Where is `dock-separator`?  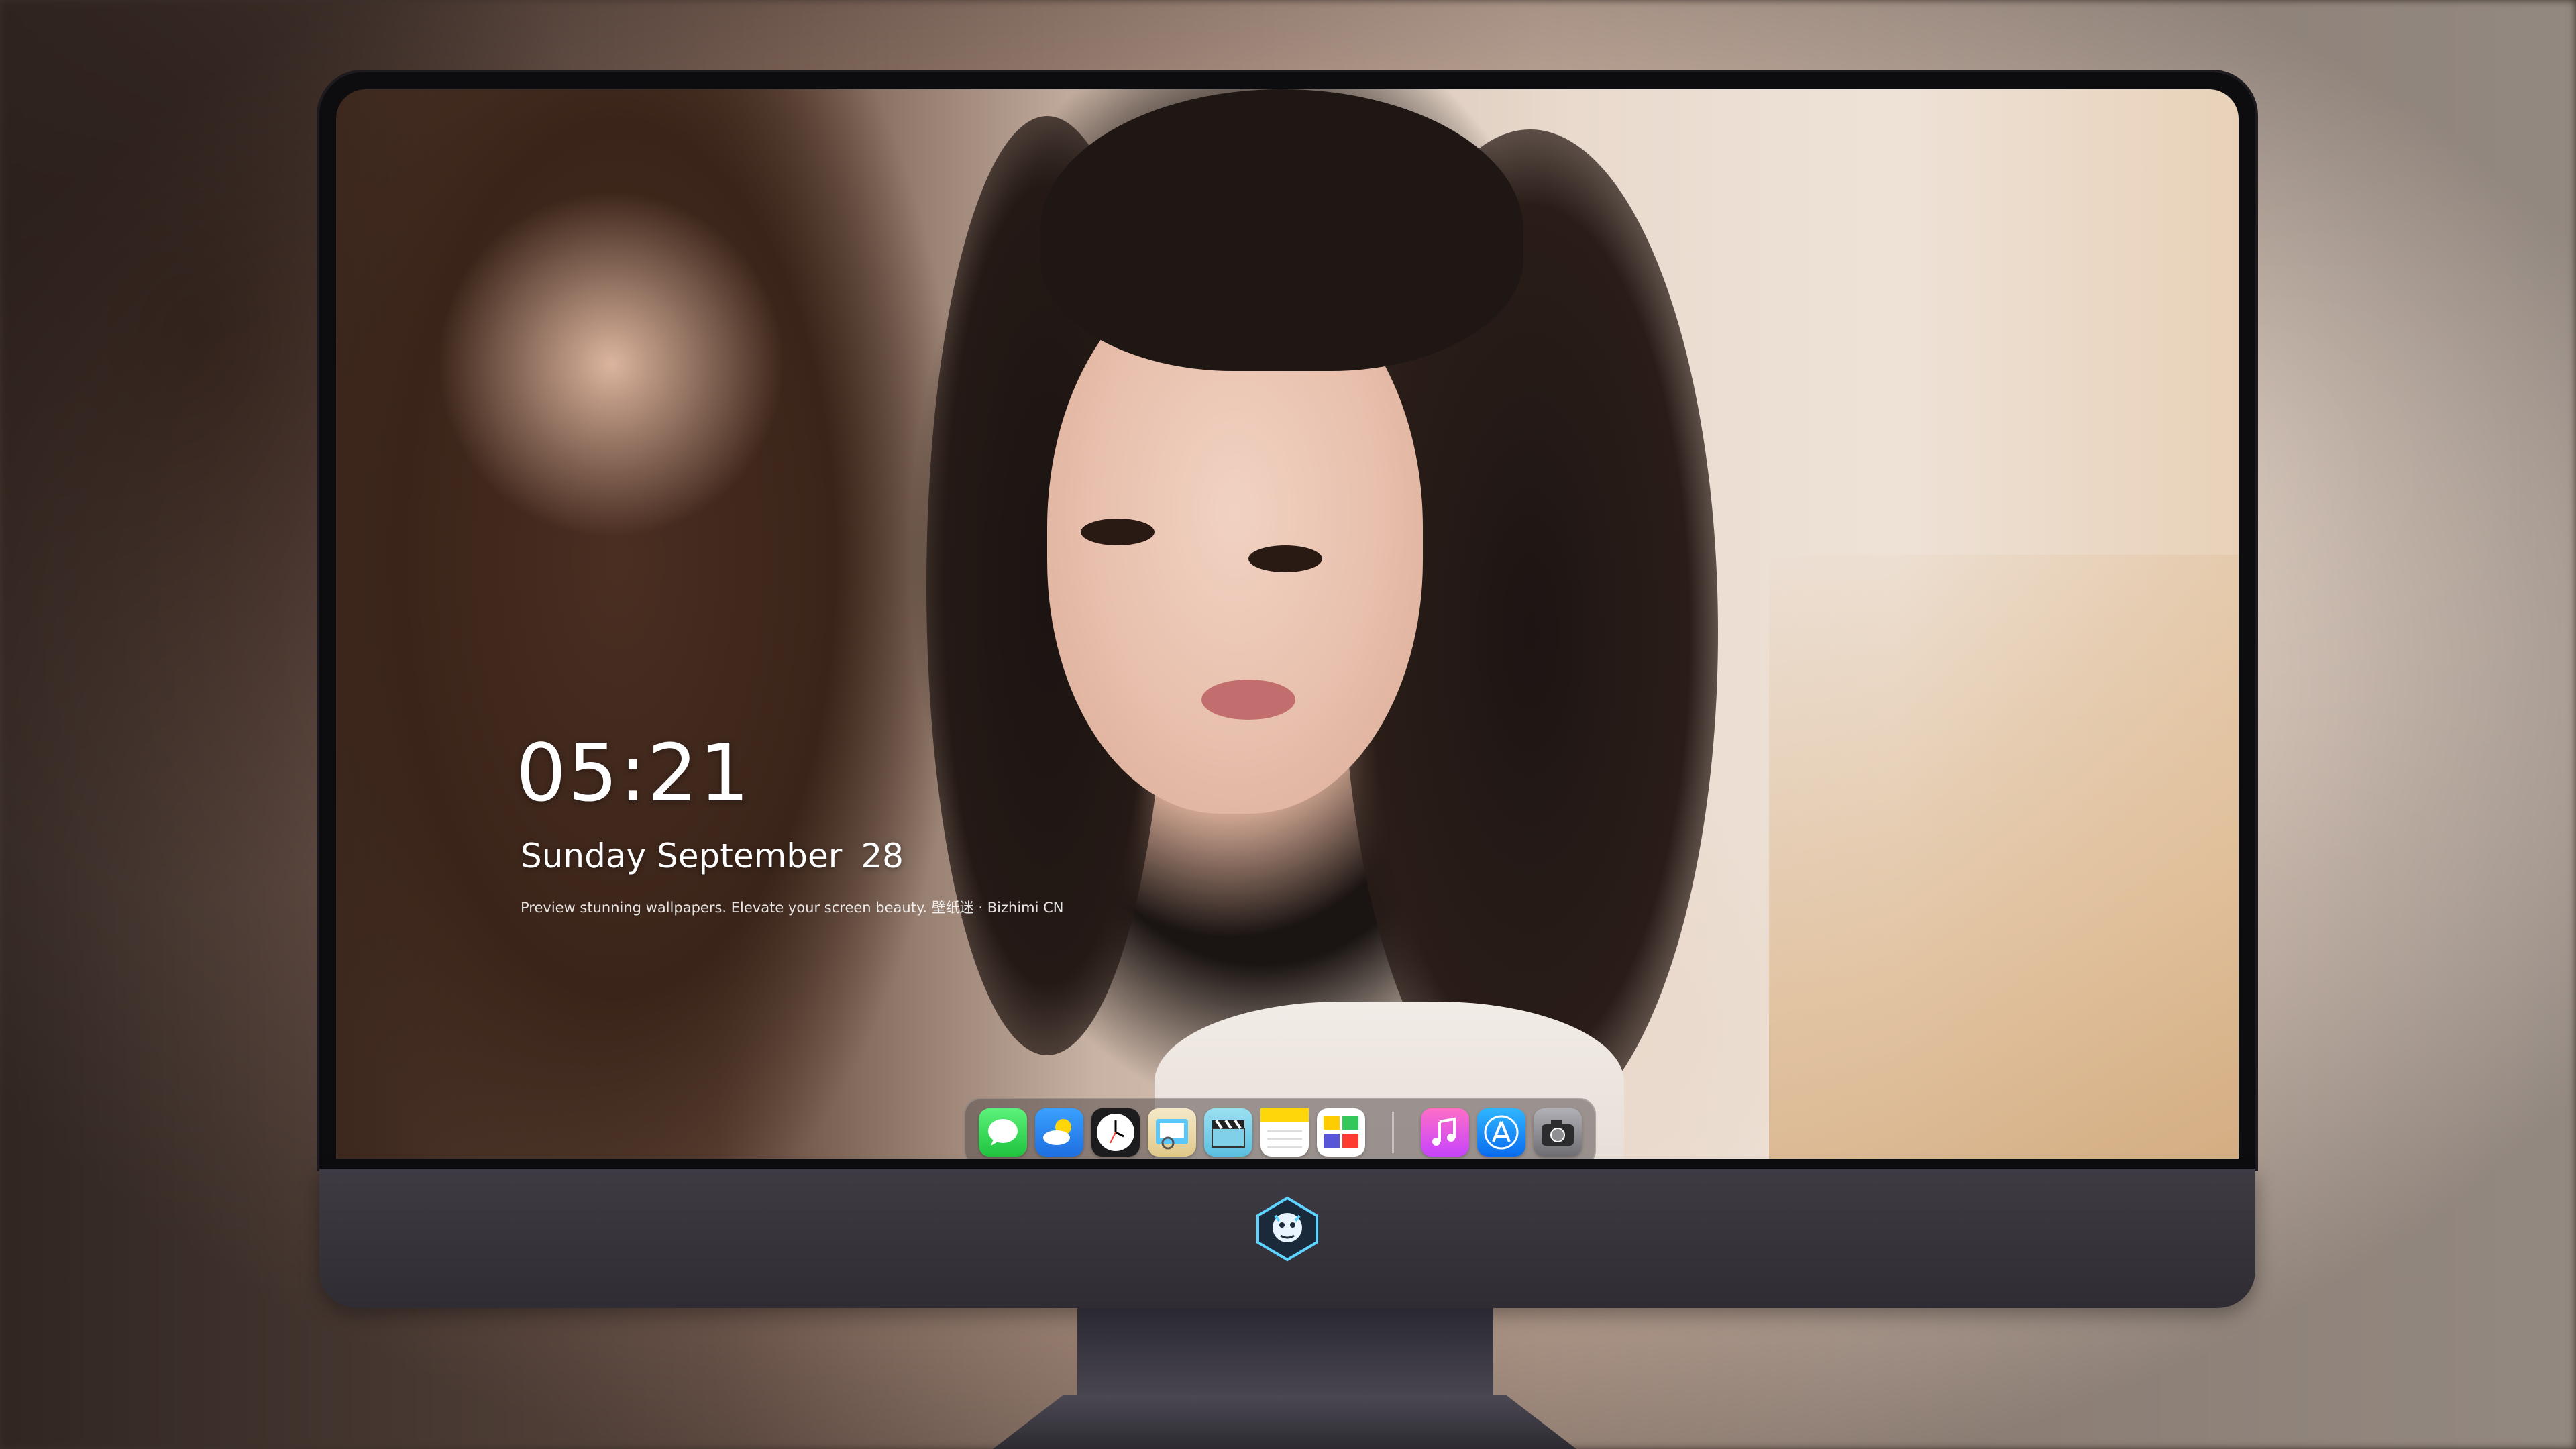 dock-separator is located at coordinates (1392, 1132).